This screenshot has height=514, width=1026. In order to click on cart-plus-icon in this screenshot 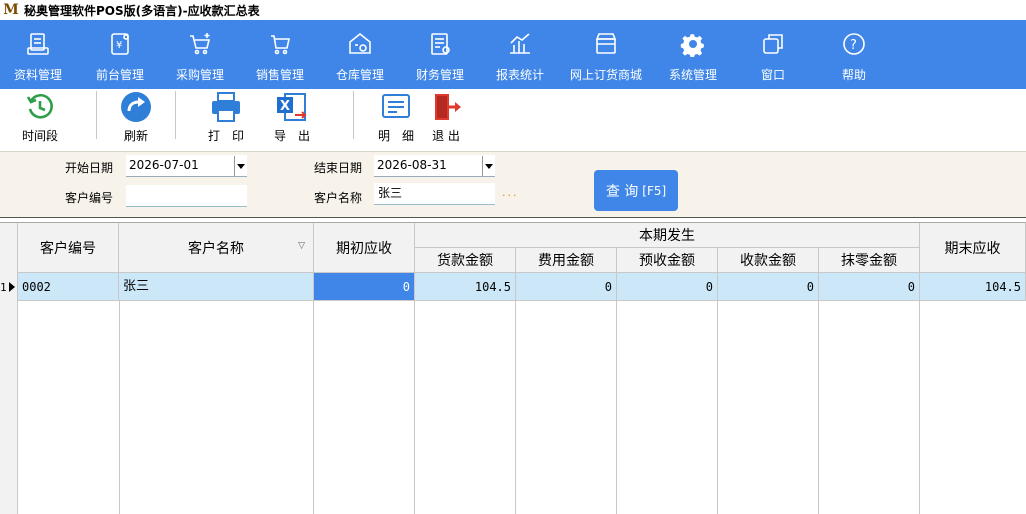, I will do `click(200, 44)`.